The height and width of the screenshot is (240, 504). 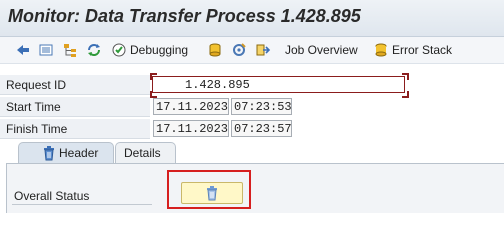 I want to click on export-icon, so click(x=263, y=50).